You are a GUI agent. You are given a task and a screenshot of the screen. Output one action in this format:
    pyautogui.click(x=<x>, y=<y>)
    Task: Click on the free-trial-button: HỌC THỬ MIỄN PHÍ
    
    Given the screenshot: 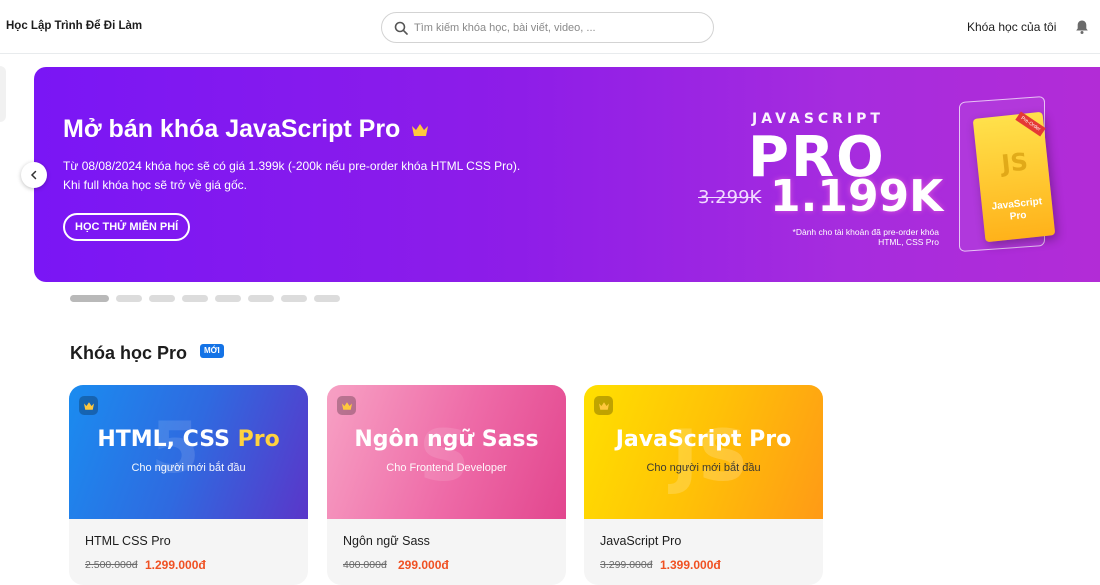 What is the action you would take?
    pyautogui.click(x=127, y=227)
    